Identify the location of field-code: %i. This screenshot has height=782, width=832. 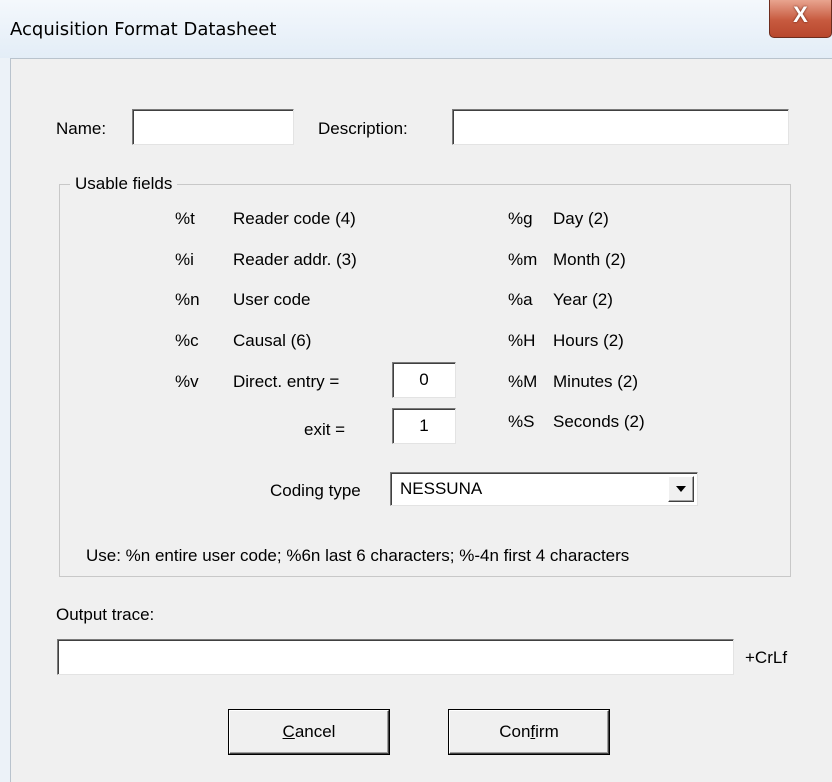
(184, 259).